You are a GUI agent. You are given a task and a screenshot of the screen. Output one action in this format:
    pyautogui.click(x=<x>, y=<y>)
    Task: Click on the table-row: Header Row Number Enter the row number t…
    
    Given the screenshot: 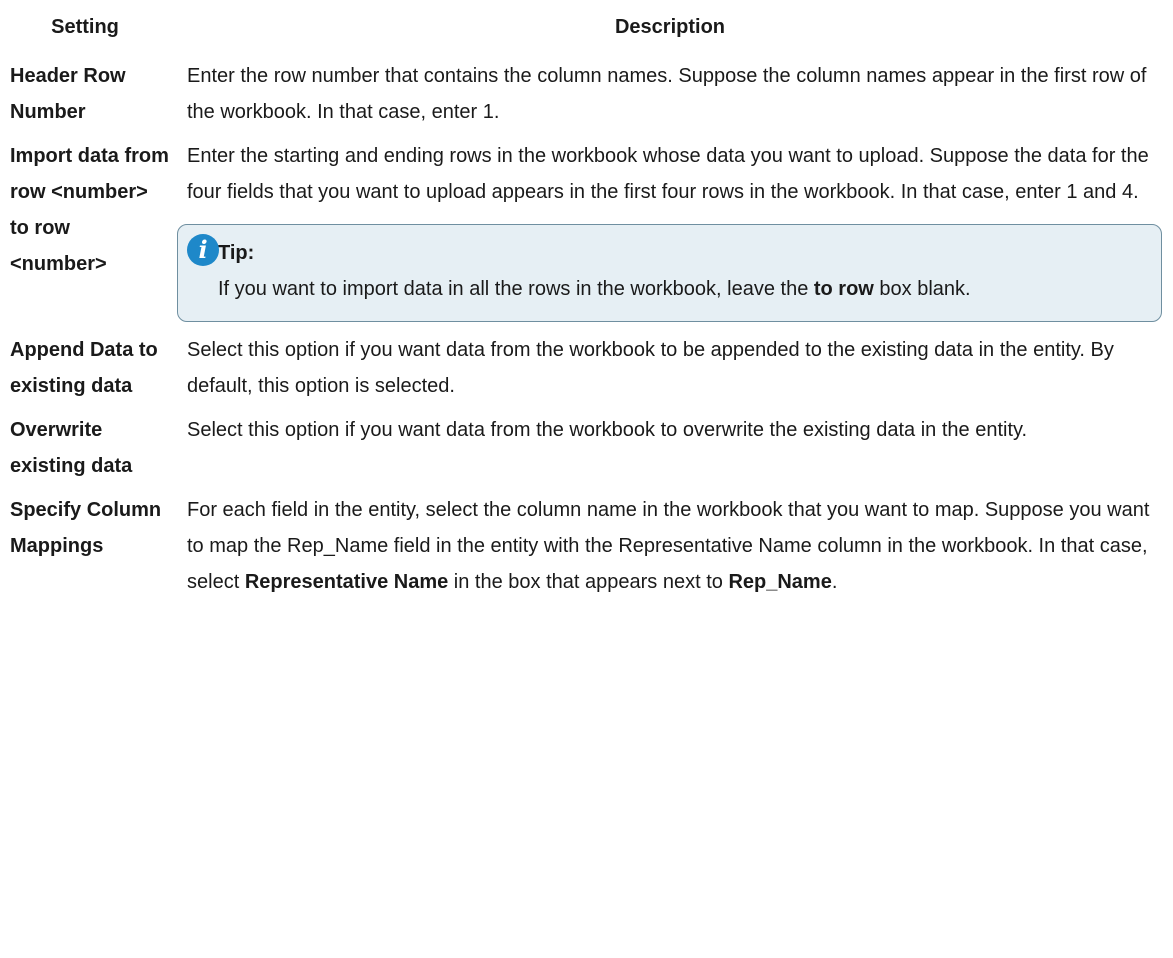 What is the action you would take?
    pyautogui.click(x=586, y=94)
    